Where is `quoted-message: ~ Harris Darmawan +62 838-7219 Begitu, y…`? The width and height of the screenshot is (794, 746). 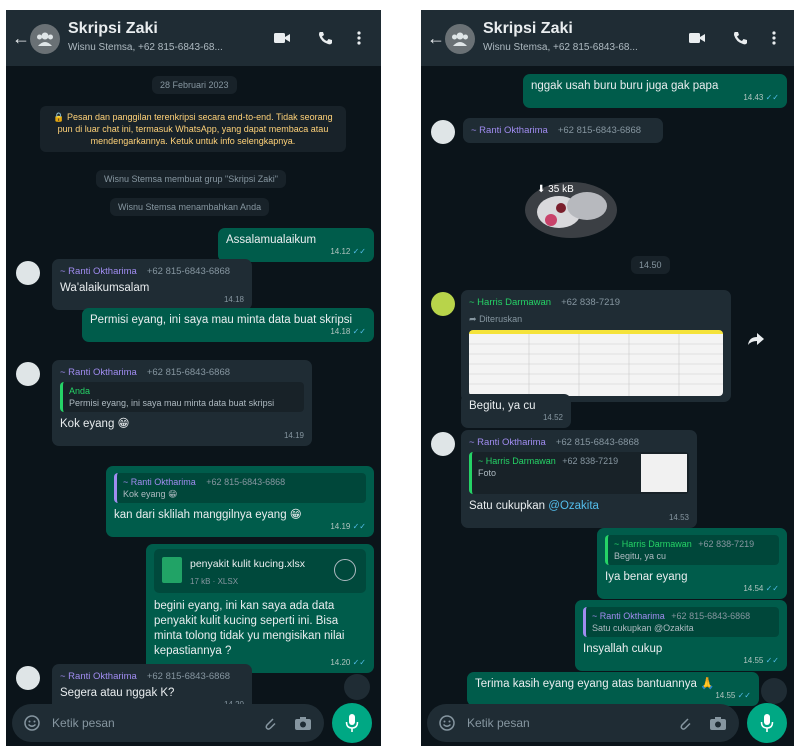 quoted-message: ~ Harris Darmawan +62 838-7219 Begitu, y… is located at coordinates (692, 550).